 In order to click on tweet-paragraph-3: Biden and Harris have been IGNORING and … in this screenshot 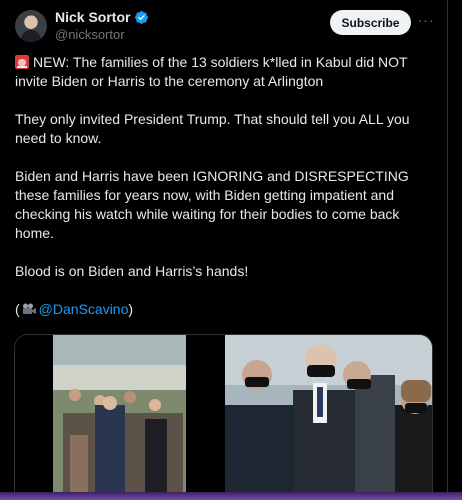, I will do `click(212, 204)`.